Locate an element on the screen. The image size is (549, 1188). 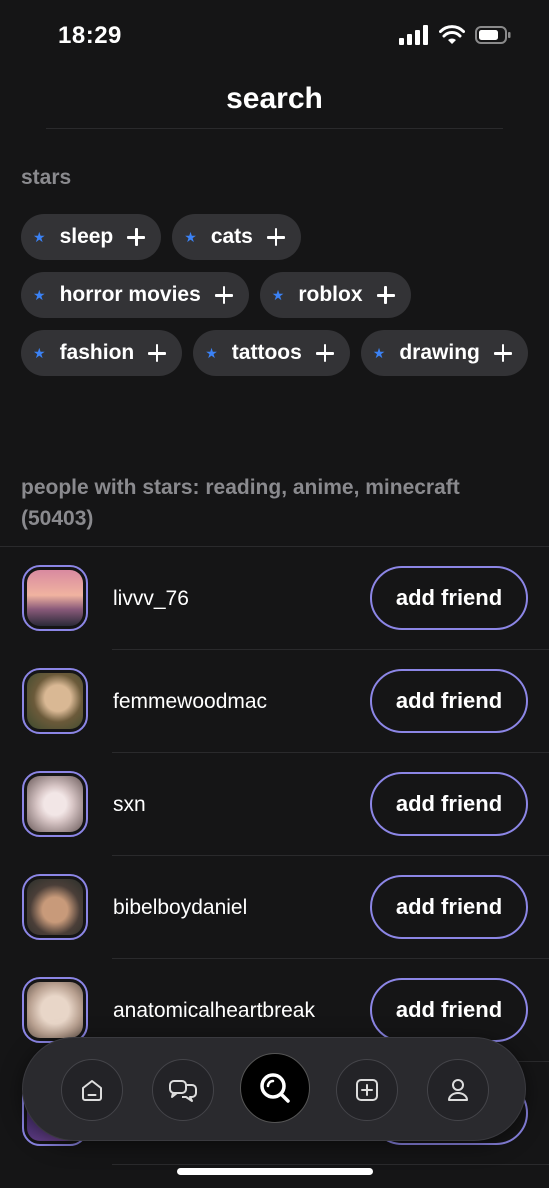
tab-profile is located at coordinates (458, 1090).